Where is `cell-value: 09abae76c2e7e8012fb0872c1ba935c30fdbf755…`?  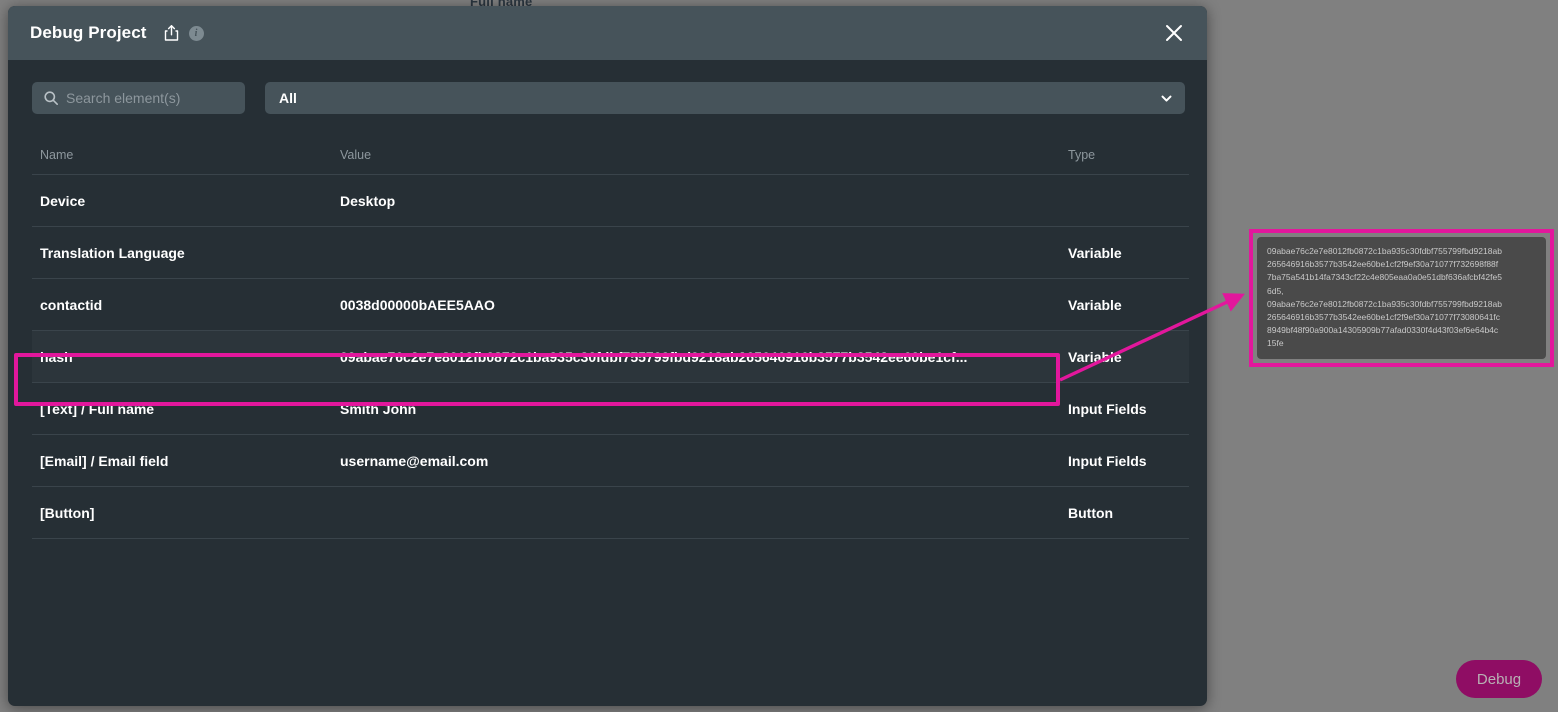 cell-value: 09abae76c2e7e8012fb0872c1ba935c30fdbf755… is located at coordinates (696, 356).